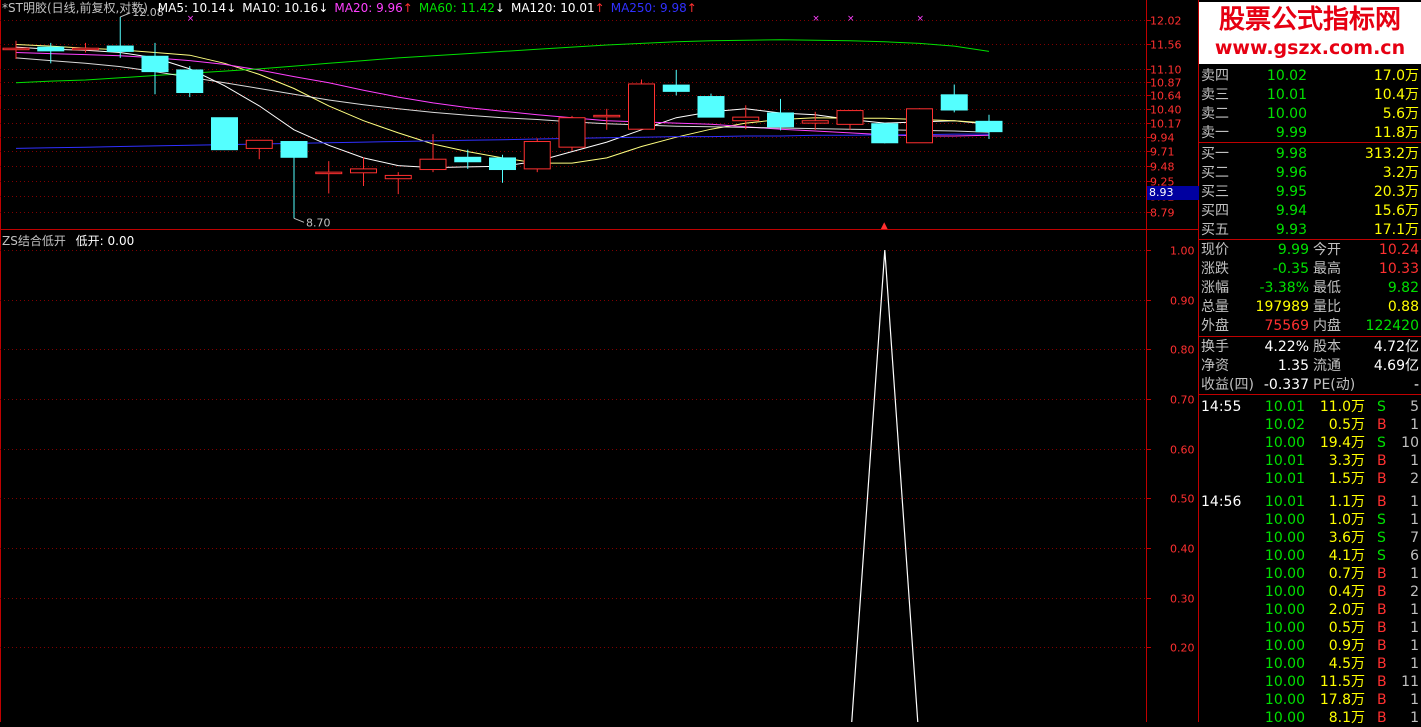 The image size is (1421, 727). I want to click on indicator-tick-label: 0.50, so click(1182, 499).